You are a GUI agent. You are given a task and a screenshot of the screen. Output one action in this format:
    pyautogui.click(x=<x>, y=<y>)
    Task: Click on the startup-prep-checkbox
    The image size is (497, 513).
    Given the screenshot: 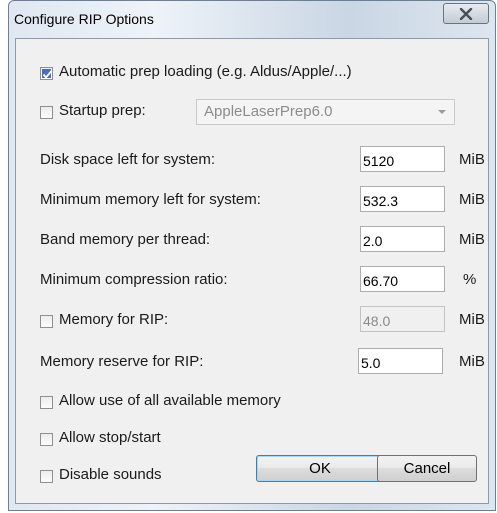 What is the action you would take?
    pyautogui.click(x=46, y=112)
    